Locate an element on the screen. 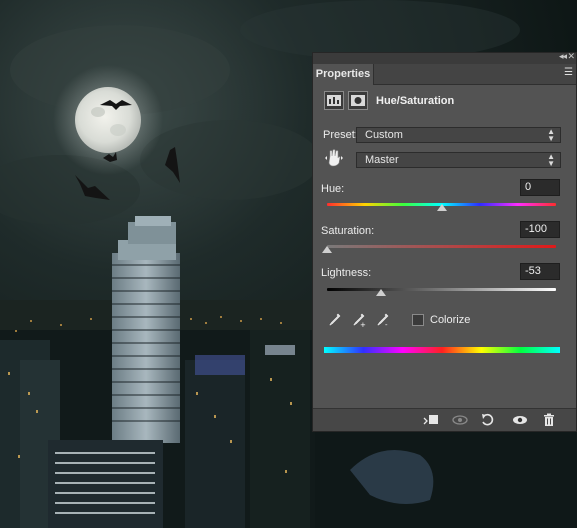 Image resolution: width=577 pixels, height=528 pixels. visibility-eye-icon is located at coordinates (520, 420).